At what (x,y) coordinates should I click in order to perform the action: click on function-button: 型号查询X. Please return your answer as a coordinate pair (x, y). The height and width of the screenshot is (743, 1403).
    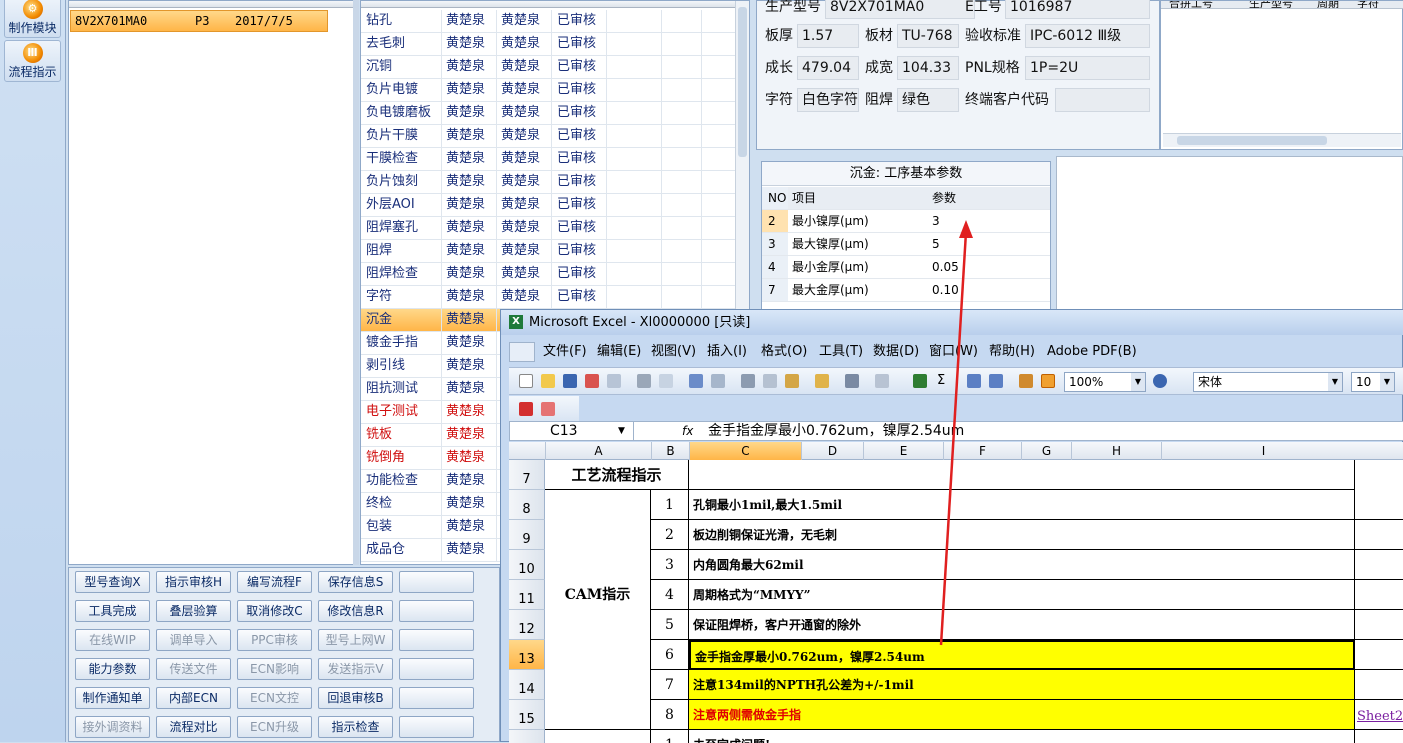
    Looking at the image, I should click on (112, 582).